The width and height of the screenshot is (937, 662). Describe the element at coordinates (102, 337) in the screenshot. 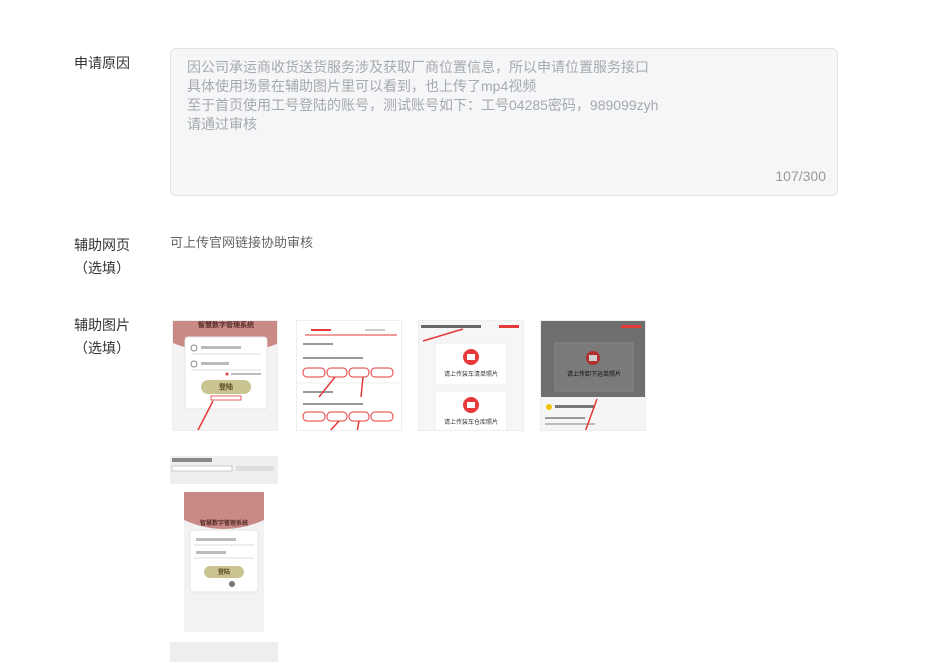

I see `images-label: 辅助图片 （选填）` at that location.